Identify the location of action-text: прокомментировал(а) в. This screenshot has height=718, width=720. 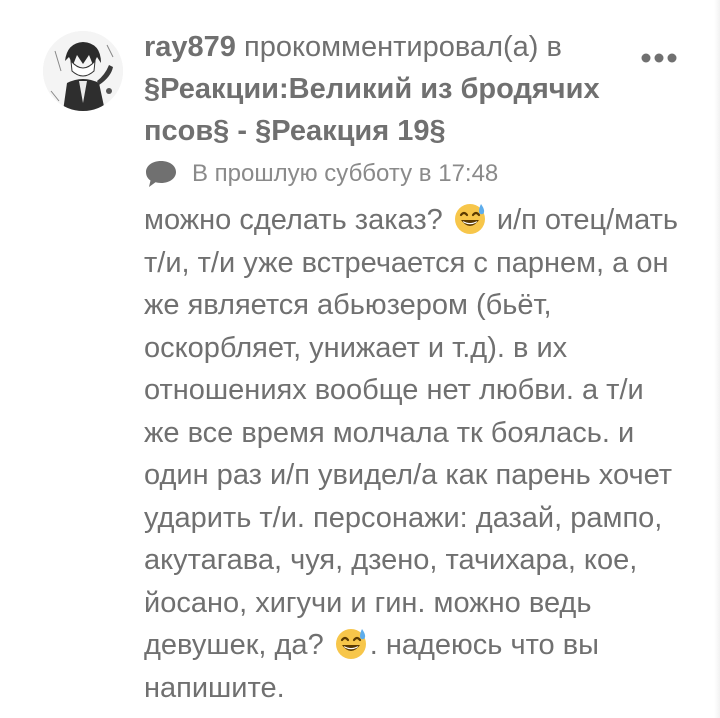
(398, 47).